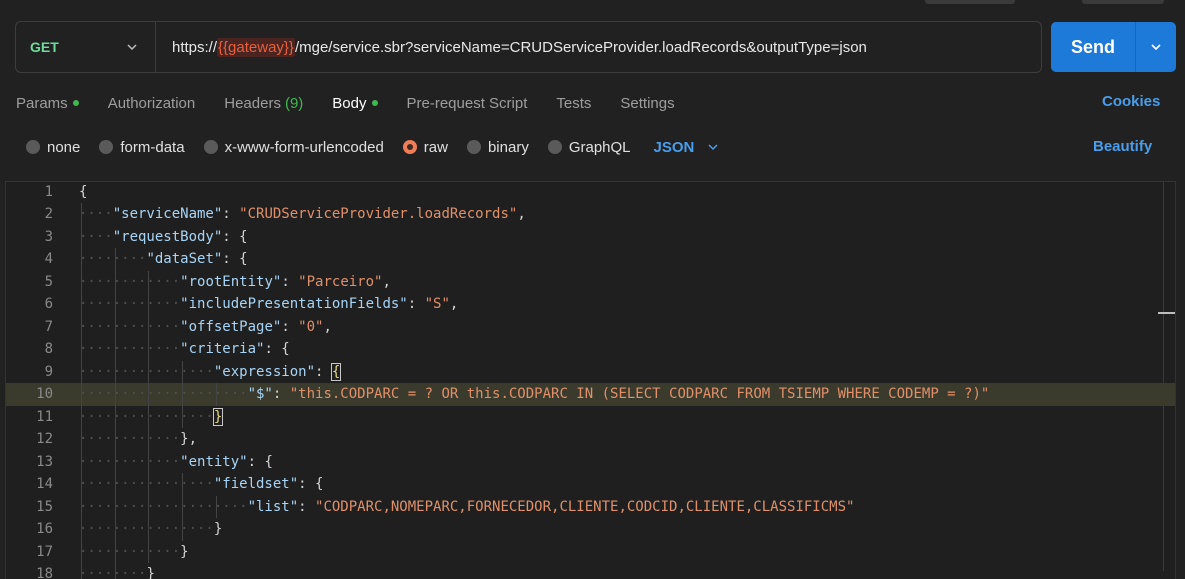  I want to click on tab-label: Settings, so click(647, 103).